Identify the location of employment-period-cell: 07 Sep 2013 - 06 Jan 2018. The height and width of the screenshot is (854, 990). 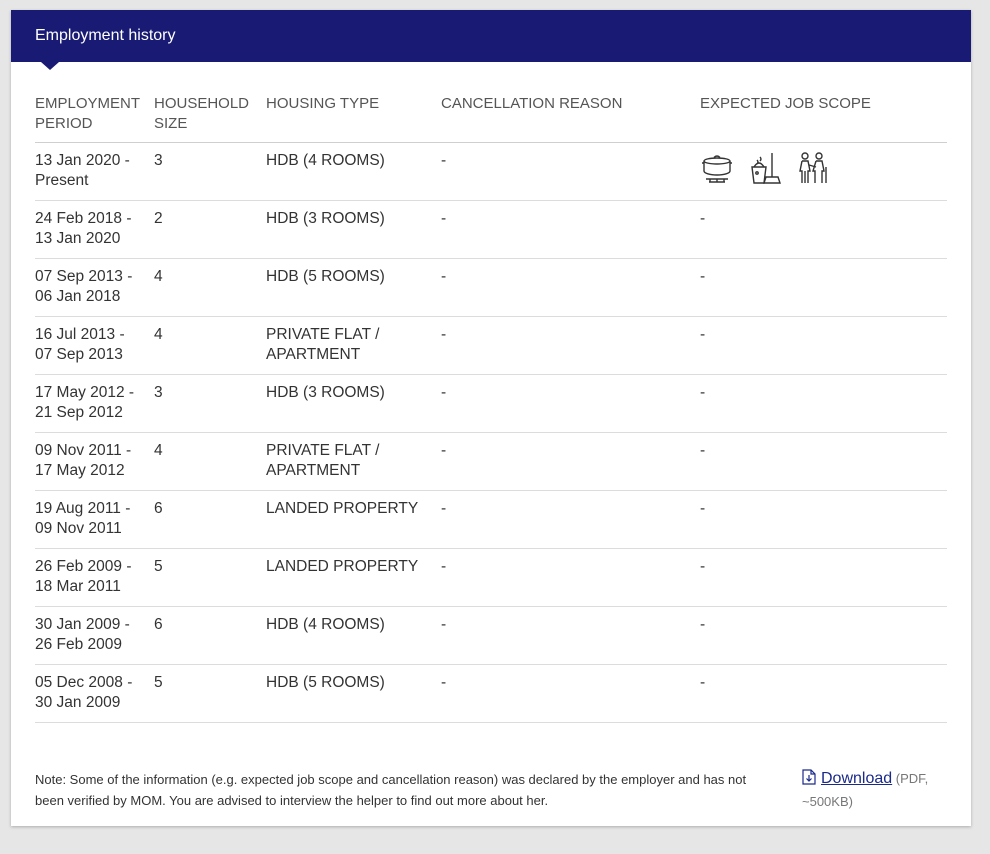
(94, 287).